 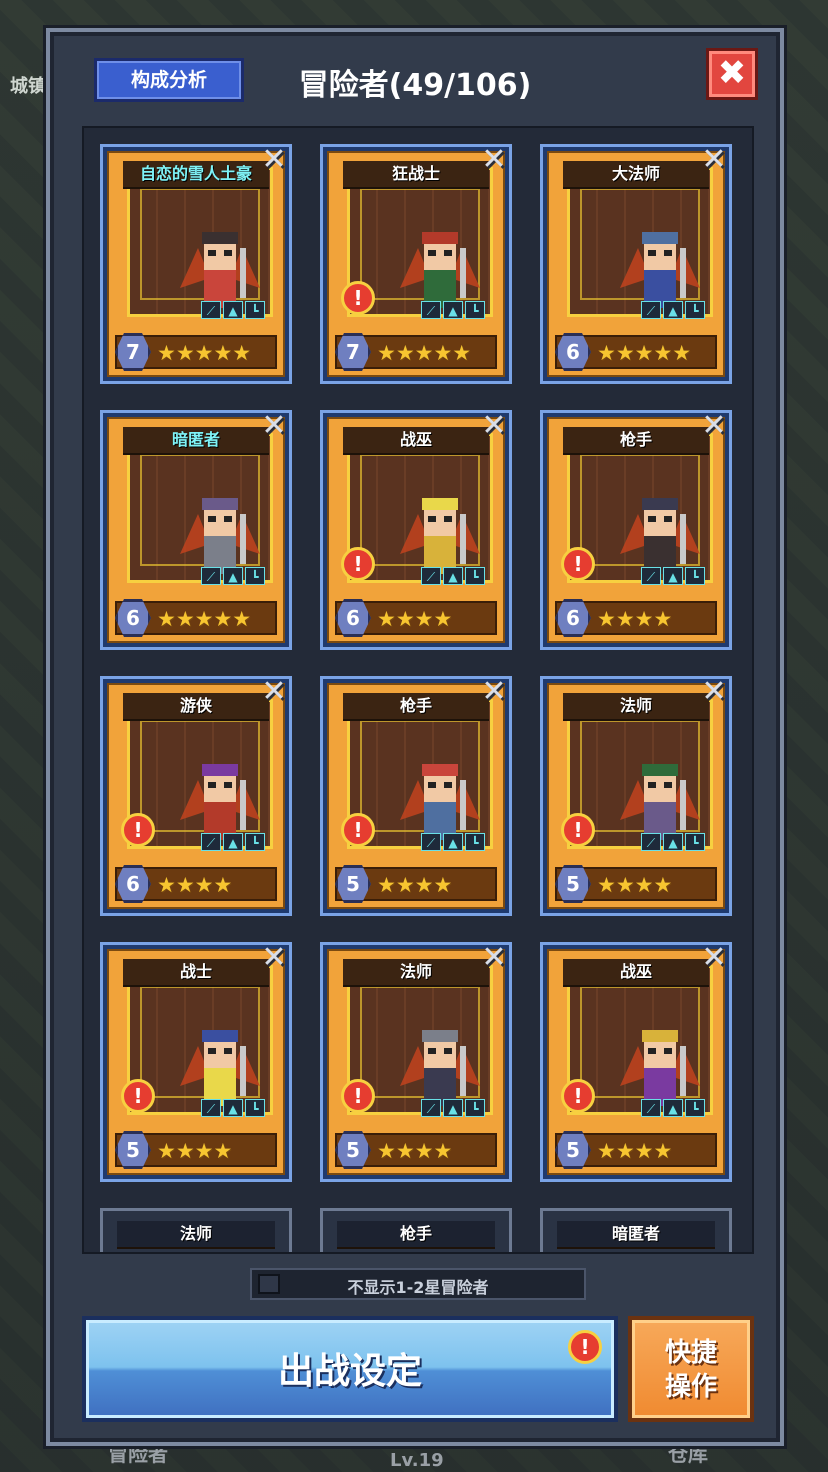 I want to click on adventurer-card: 枪手 ⟋ ▲ ┗! 5 ★★★★ ✕, so click(x=416, y=794).